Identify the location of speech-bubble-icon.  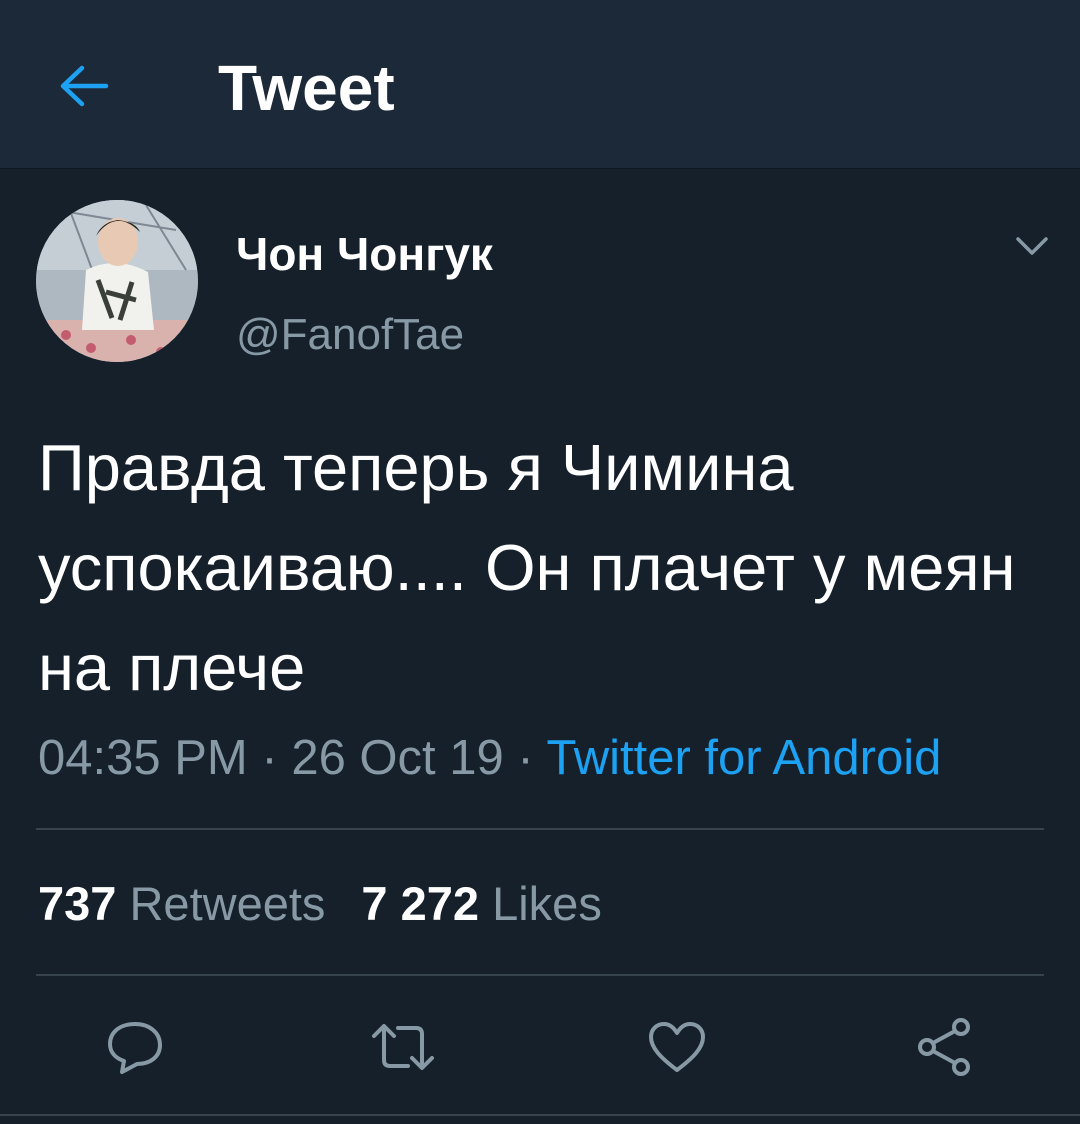
(135, 1048).